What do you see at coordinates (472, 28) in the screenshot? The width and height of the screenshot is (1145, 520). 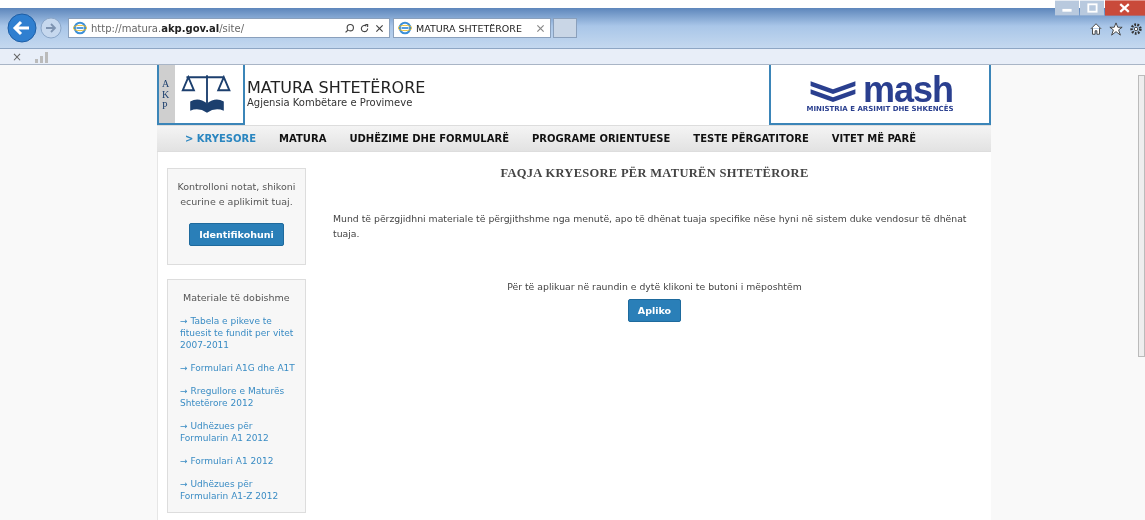 I see `browser-tab: MATURA SHTETËRORE` at bounding box center [472, 28].